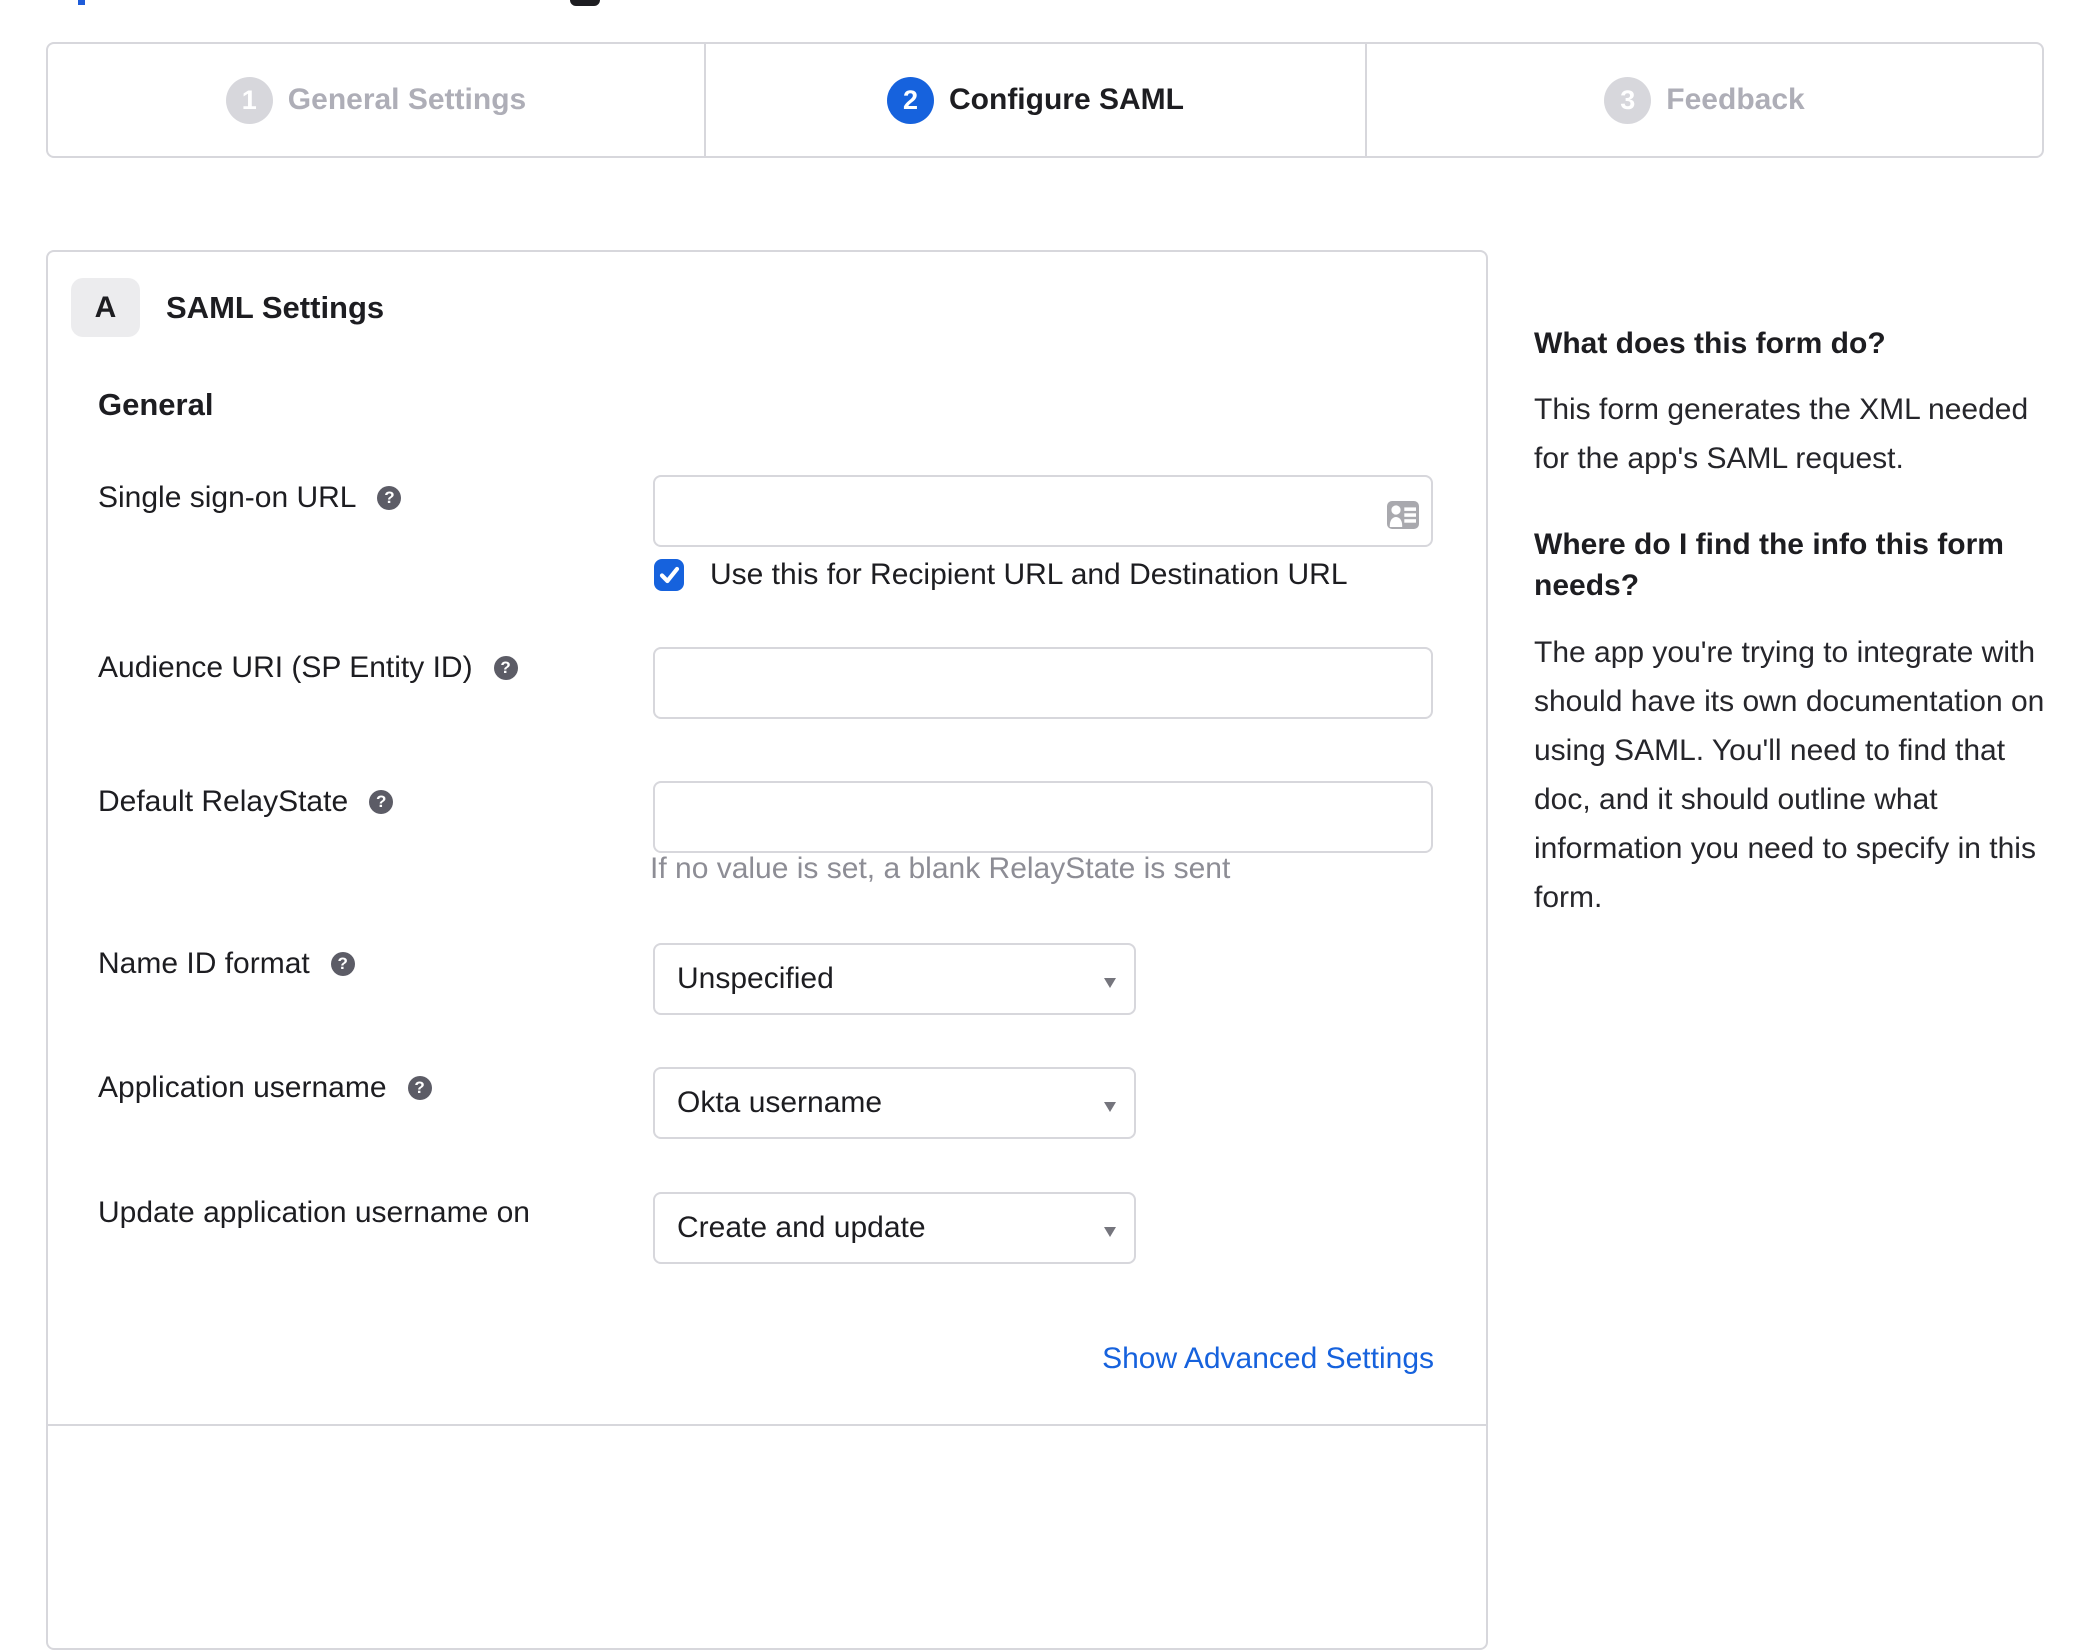 The image size is (2092, 1650). Describe the element at coordinates (156, 404) in the screenshot. I see `general-section-heading: General` at that location.